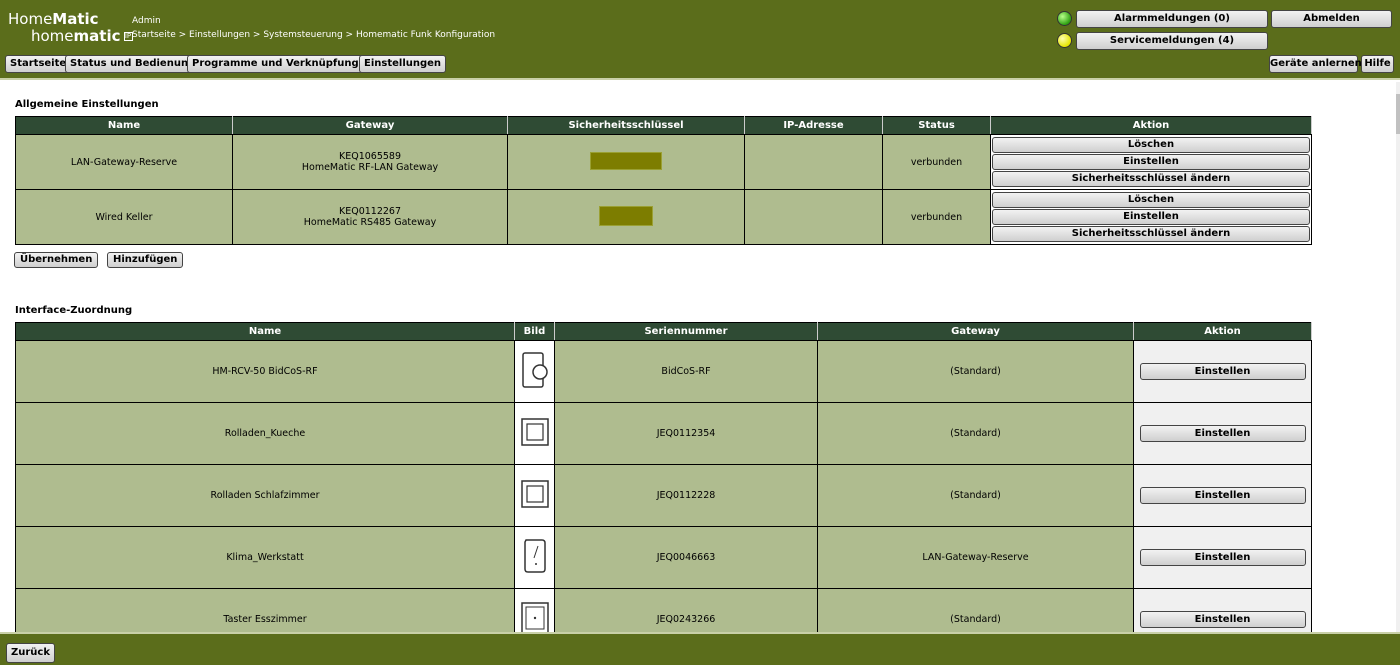 The height and width of the screenshot is (665, 1400). Describe the element at coordinates (146, 21) in the screenshot. I see `logged-in-user: Admin` at that location.